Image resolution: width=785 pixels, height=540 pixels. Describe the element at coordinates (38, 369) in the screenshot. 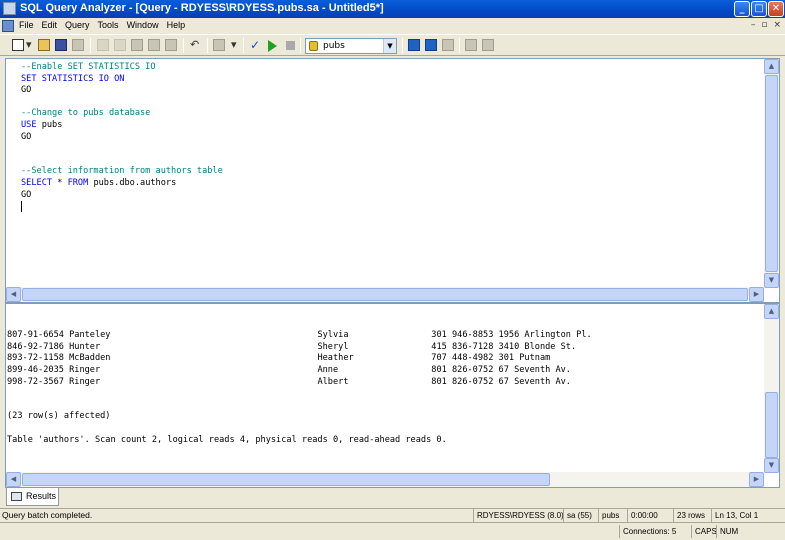

I see `result-cell: 899-46-2035` at that location.